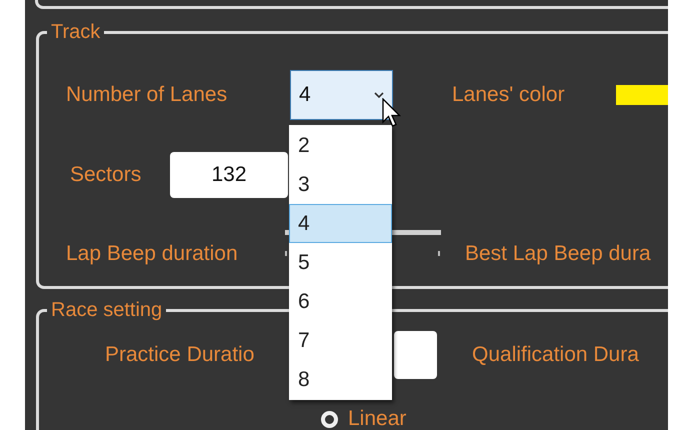 This screenshot has height=430, width=674. What do you see at coordinates (229, 175) in the screenshot?
I see `sectors-field: 132` at bounding box center [229, 175].